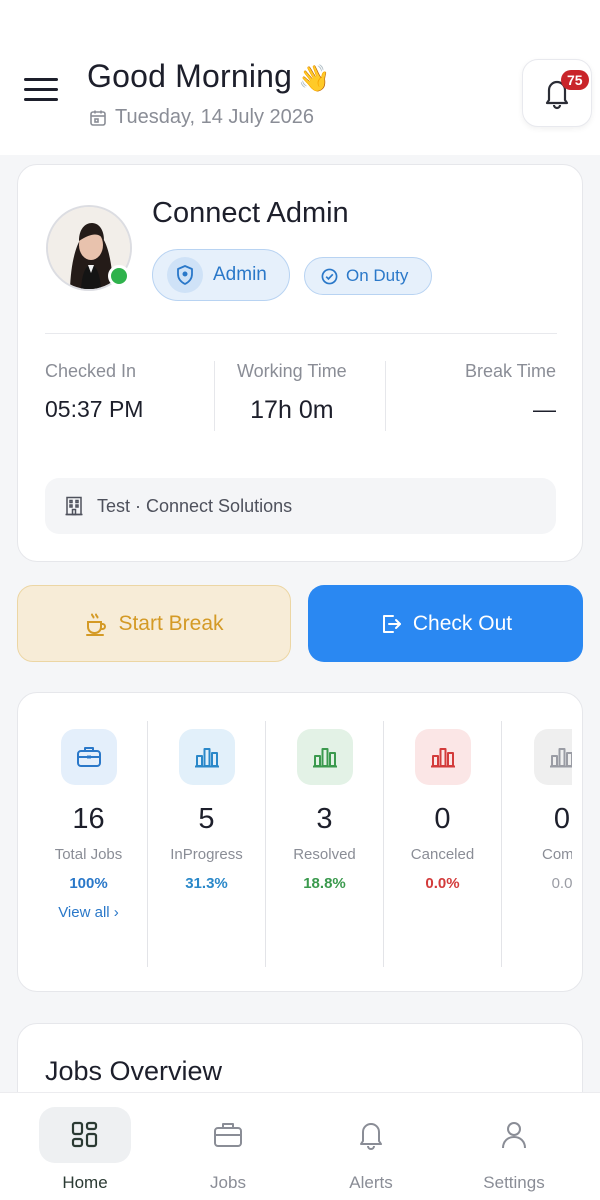 The height and width of the screenshot is (1200, 600). I want to click on start-break-button: Start Break, so click(154, 623).